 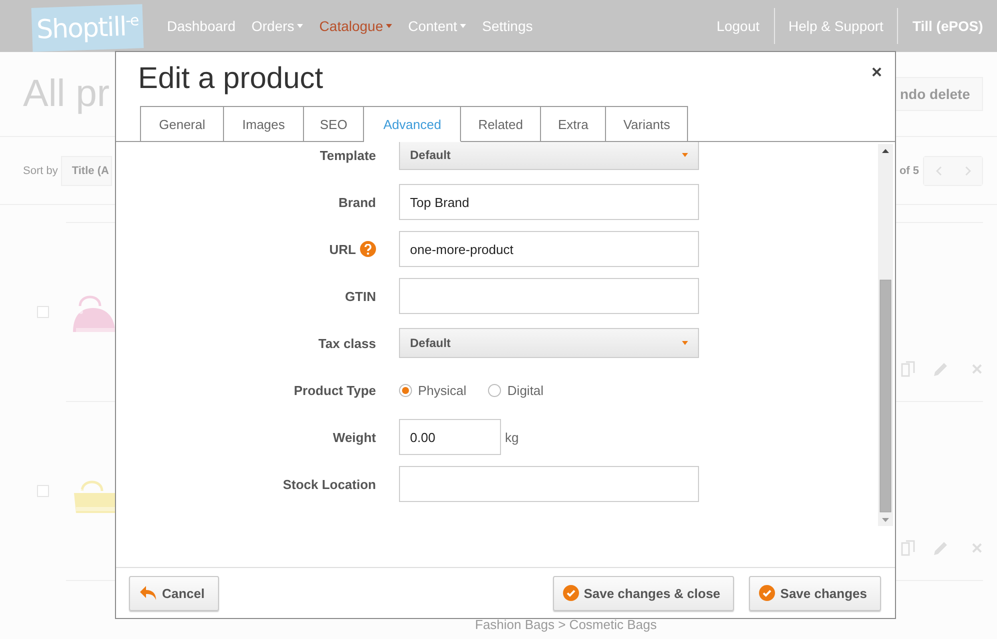 What do you see at coordinates (40, 170) in the screenshot?
I see `sort-label: Sort by` at bounding box center [40, 170].